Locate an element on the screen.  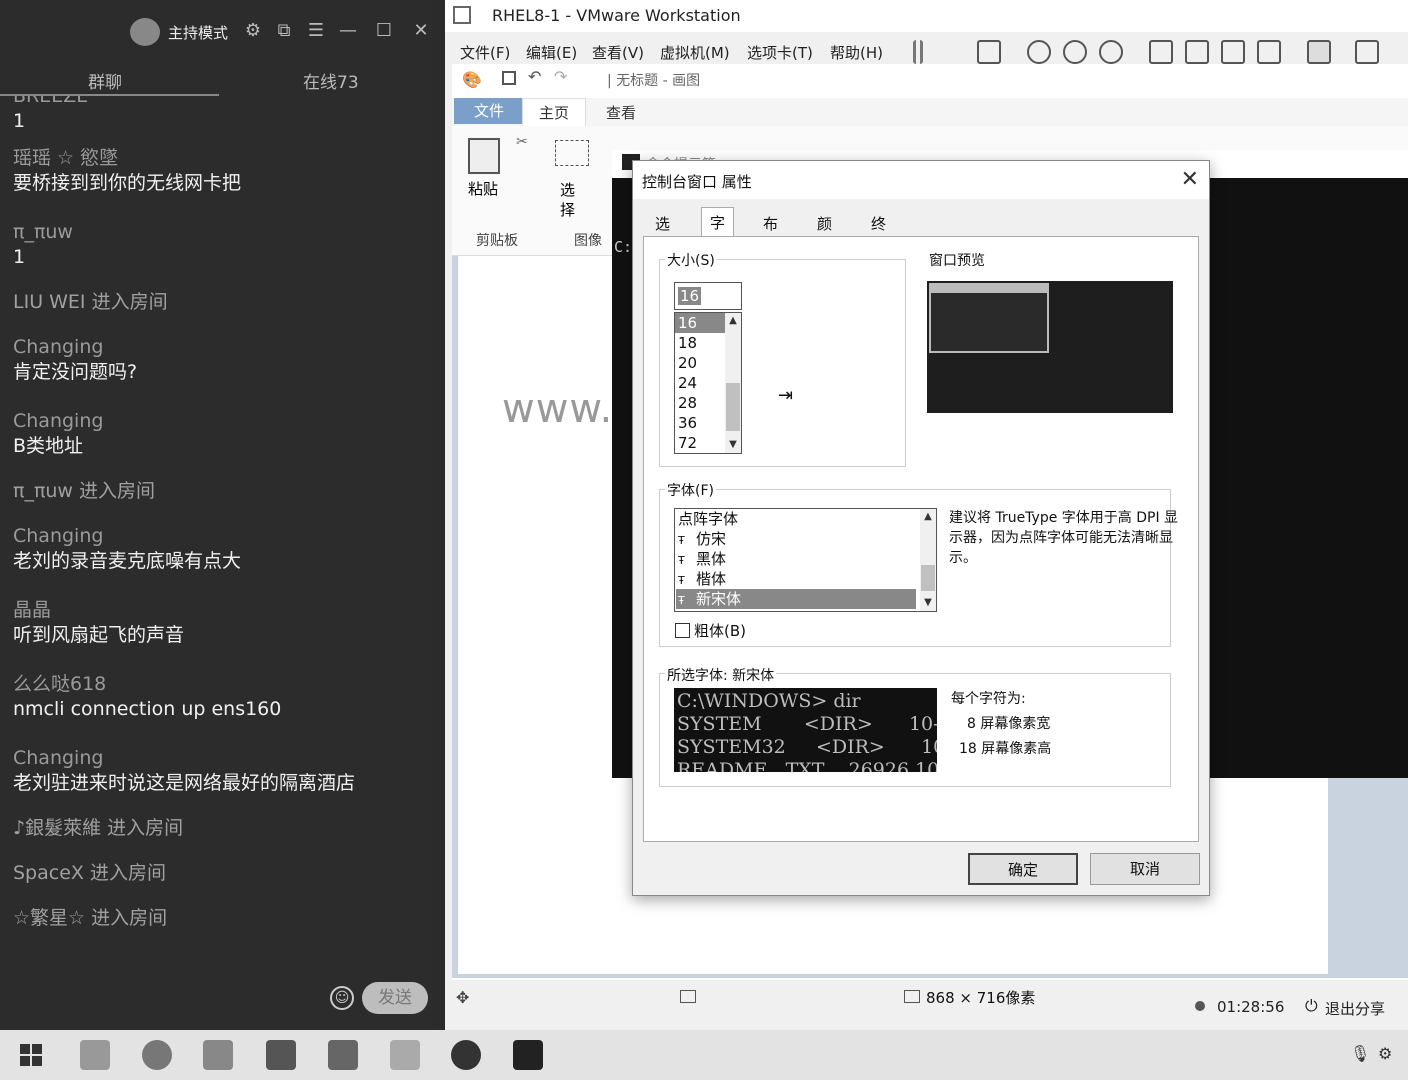
fullscreen-icon is located at coordinates (1233, 52).